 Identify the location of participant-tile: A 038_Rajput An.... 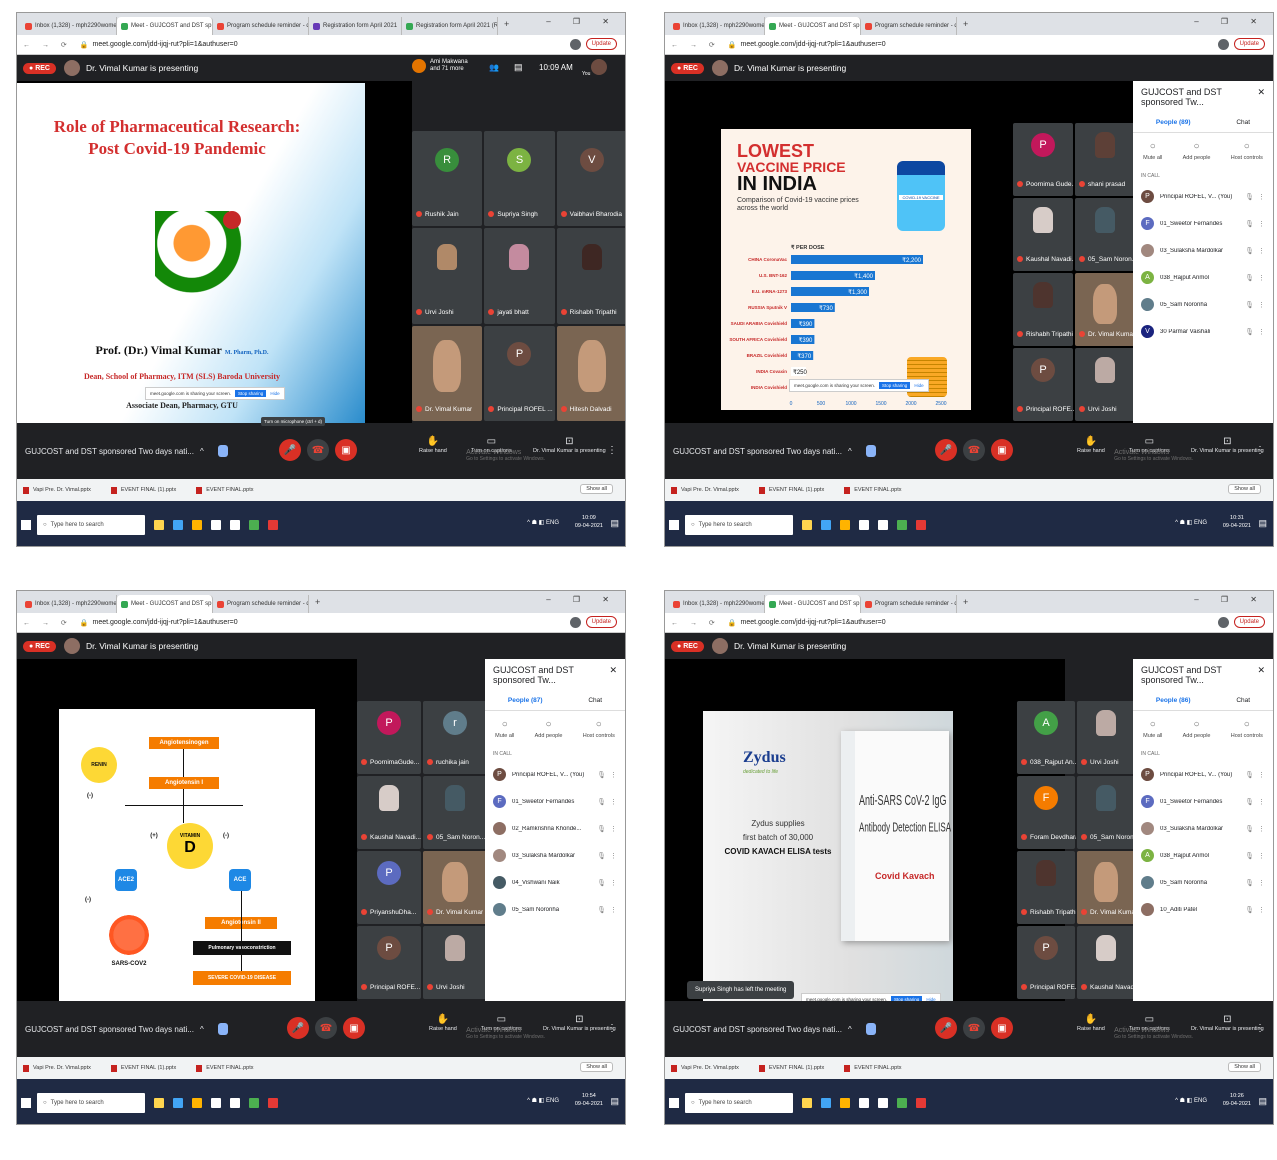
(1046, 737).